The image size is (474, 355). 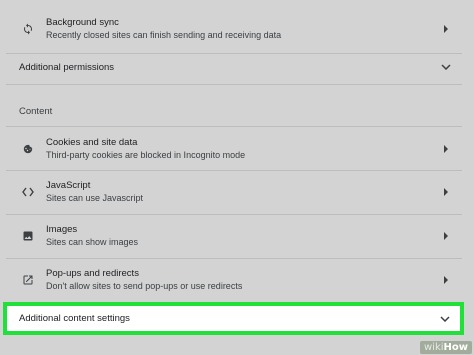 I want to click on code-icon, so click(x=28, y=192).